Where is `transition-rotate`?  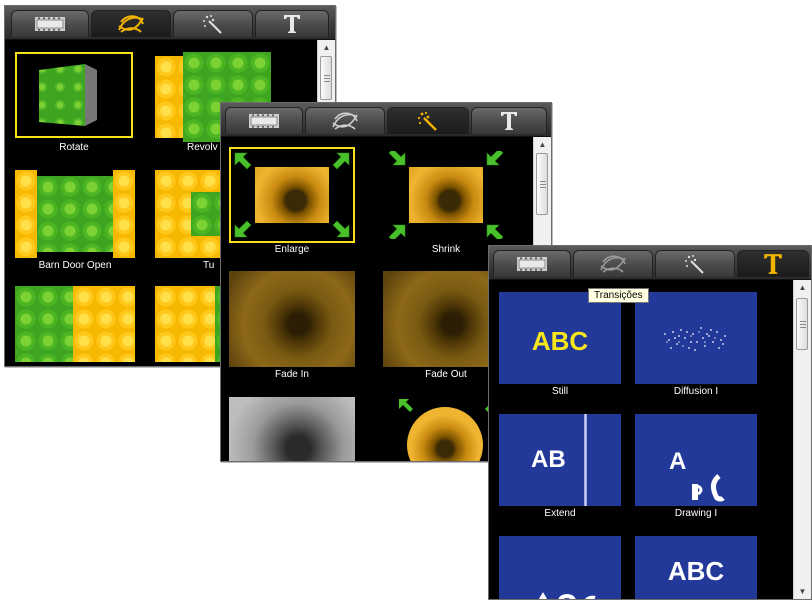
transition-rotate is located at coordinates (74, 96).